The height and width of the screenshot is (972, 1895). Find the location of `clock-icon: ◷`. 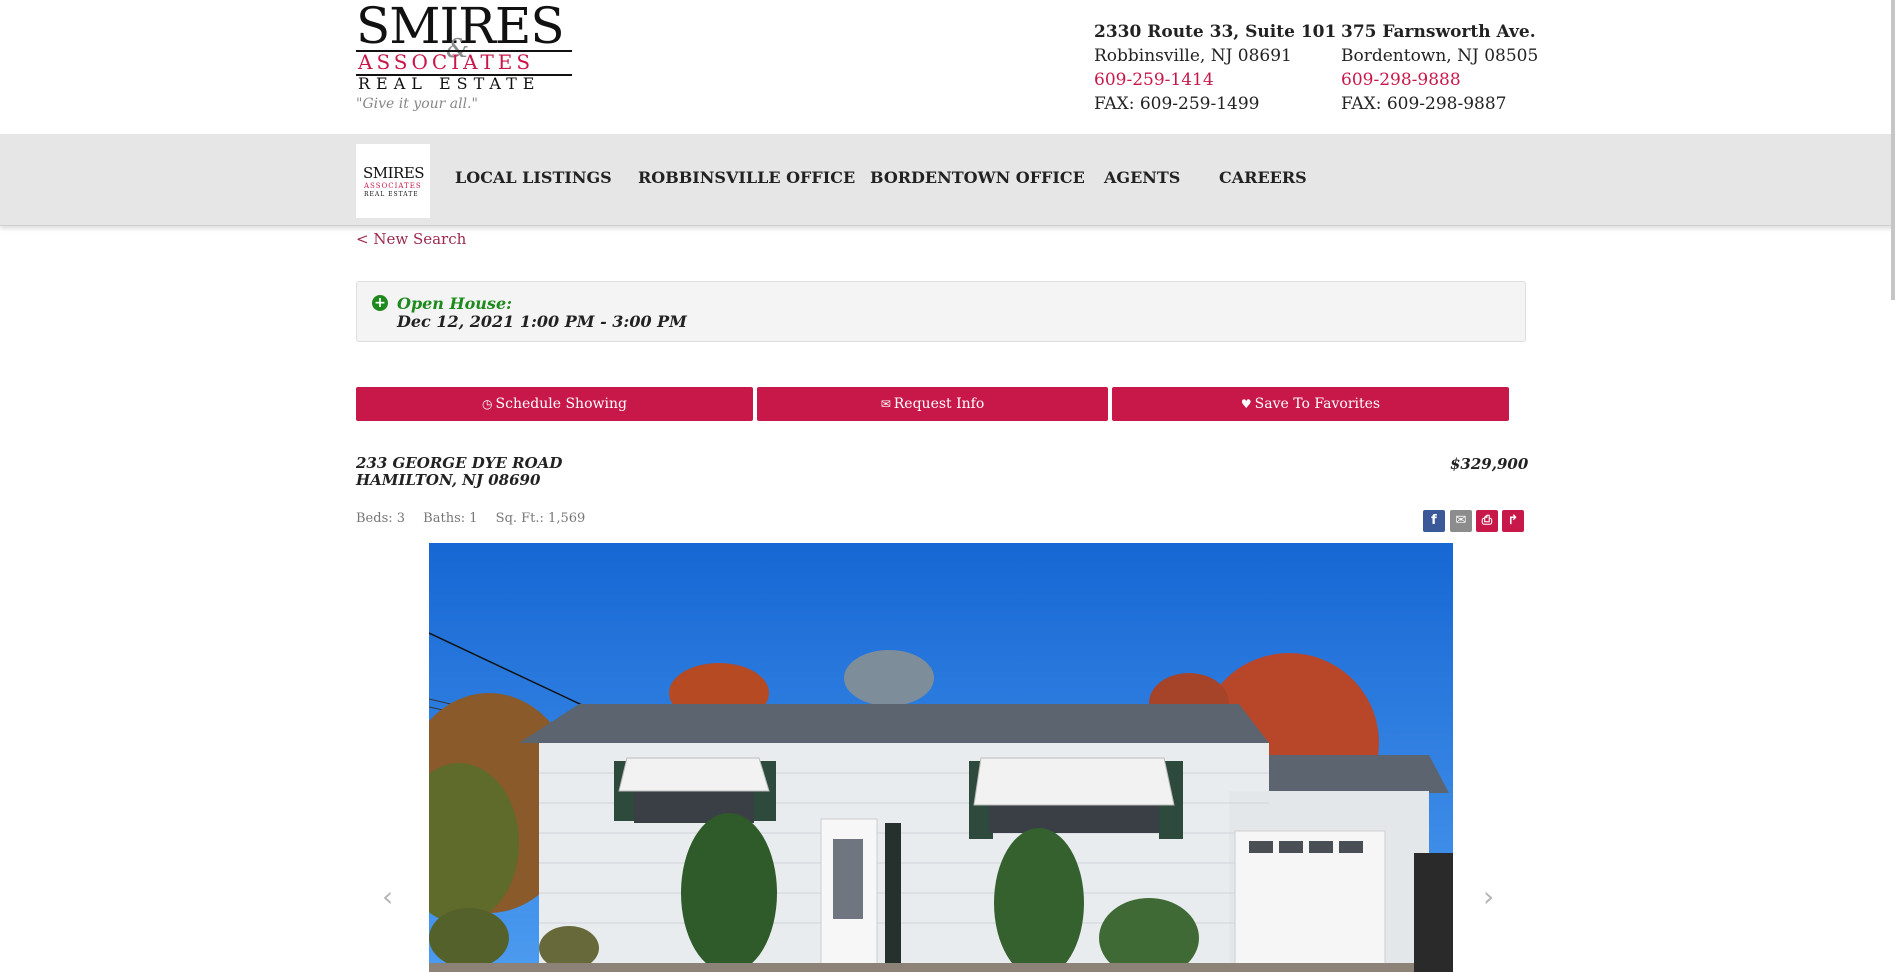

clock-icon: ◷ is located at coordinates (487, 404).